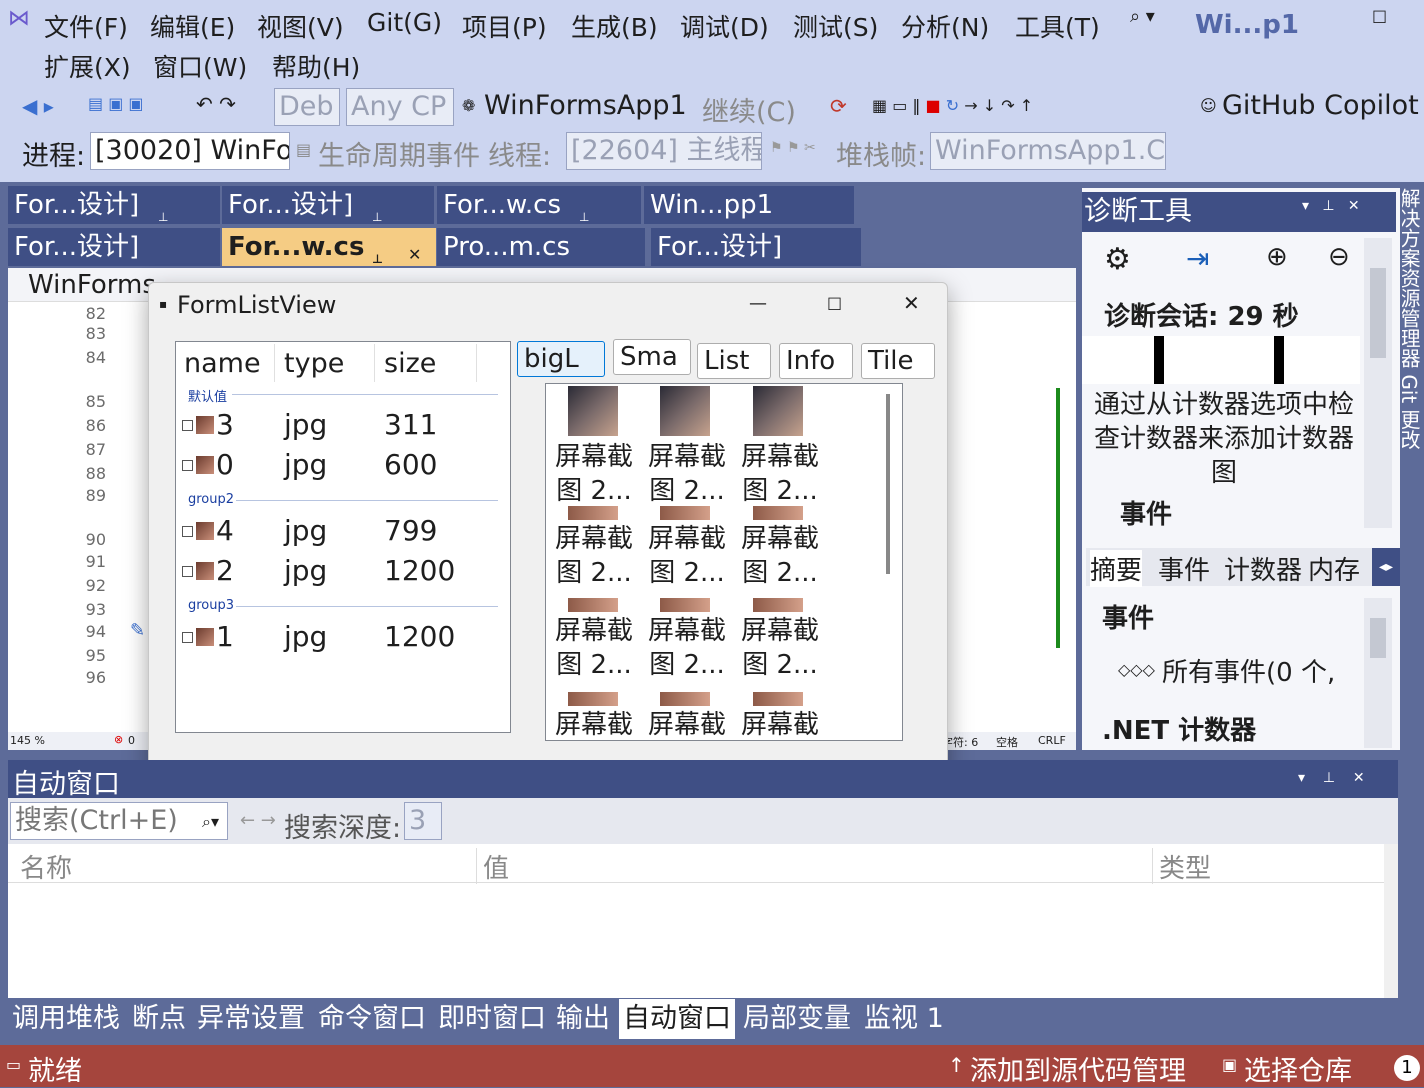 The width and height of the screenshot is (1424, 1088). I want to click on eol-info: CRLF, so click(1052, 740).